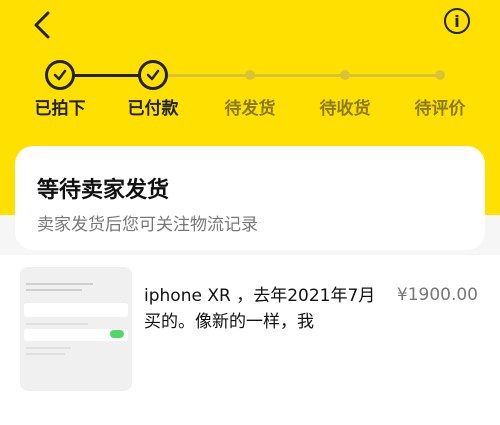 The image size is (500, 425). I want to click on back-button, so click(42, 25).